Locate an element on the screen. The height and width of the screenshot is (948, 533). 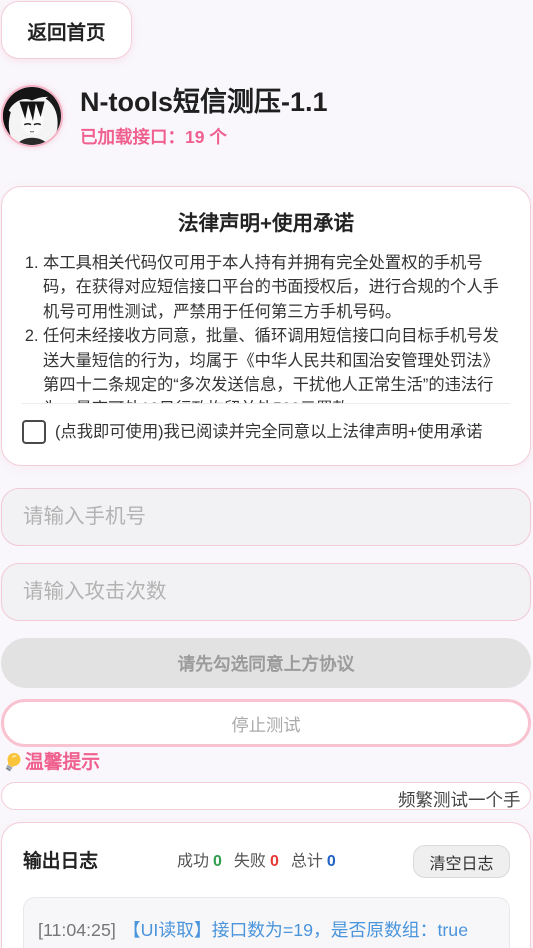
log-entry-time: [11:04:25] is located at coordinates (77, 930).